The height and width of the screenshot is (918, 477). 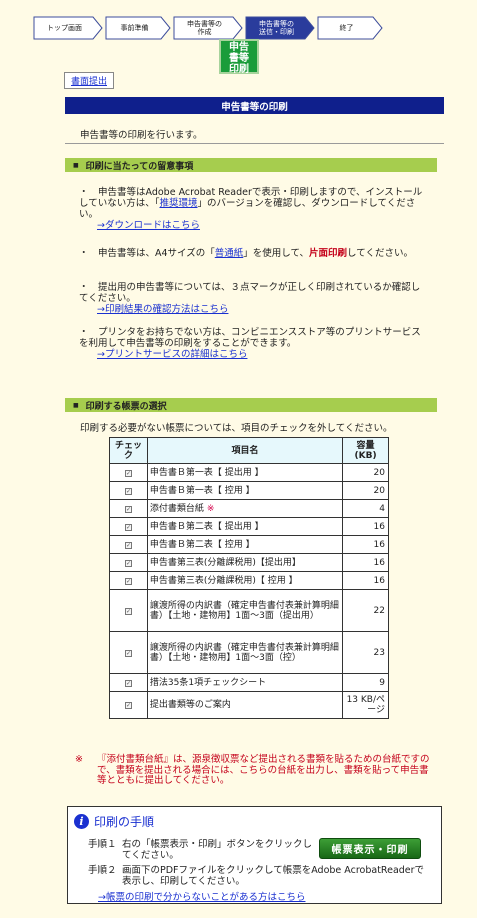 What do you see at coordinates (141, 135) in the screenshot?
I see `intro-text: 申告書等の印刷を行います。` at bounding box center [141, 135].